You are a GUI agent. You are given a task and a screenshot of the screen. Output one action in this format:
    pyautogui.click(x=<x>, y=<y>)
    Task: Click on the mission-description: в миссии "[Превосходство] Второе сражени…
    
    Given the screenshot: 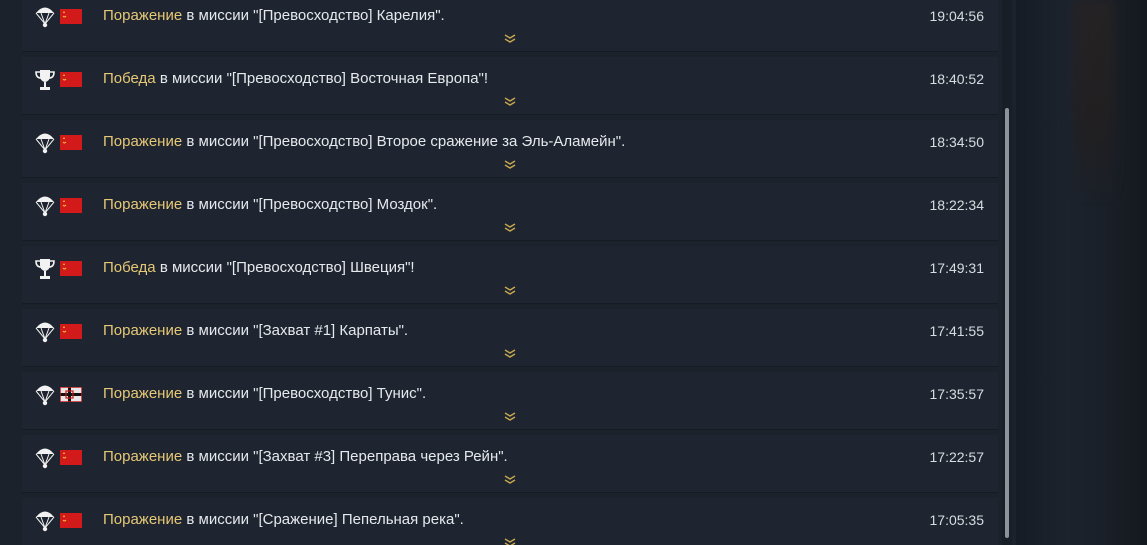 What is the action you would take?
    pyautogui.click(x=404, y=141)
    